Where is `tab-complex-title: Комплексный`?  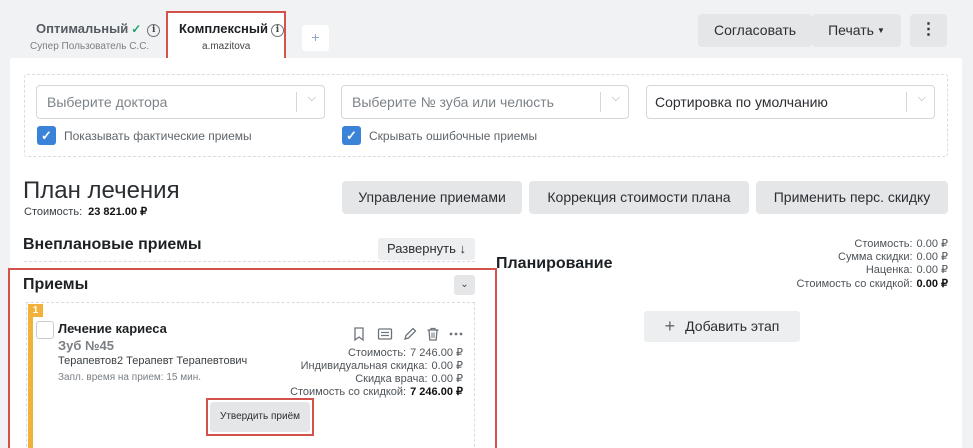
tab-complex-title: Комплексный is located at coordinates (224, 28).